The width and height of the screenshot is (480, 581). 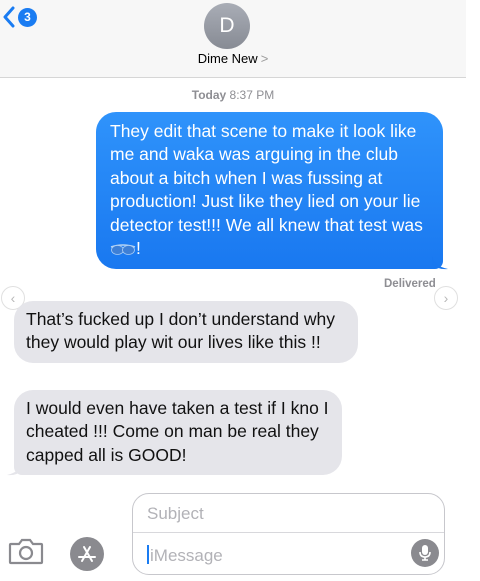 What do you see at coordinates (252, 95) in the screenshot?
I see `timestamp-time: 8:37 PM` at bounding box center [252, 95].